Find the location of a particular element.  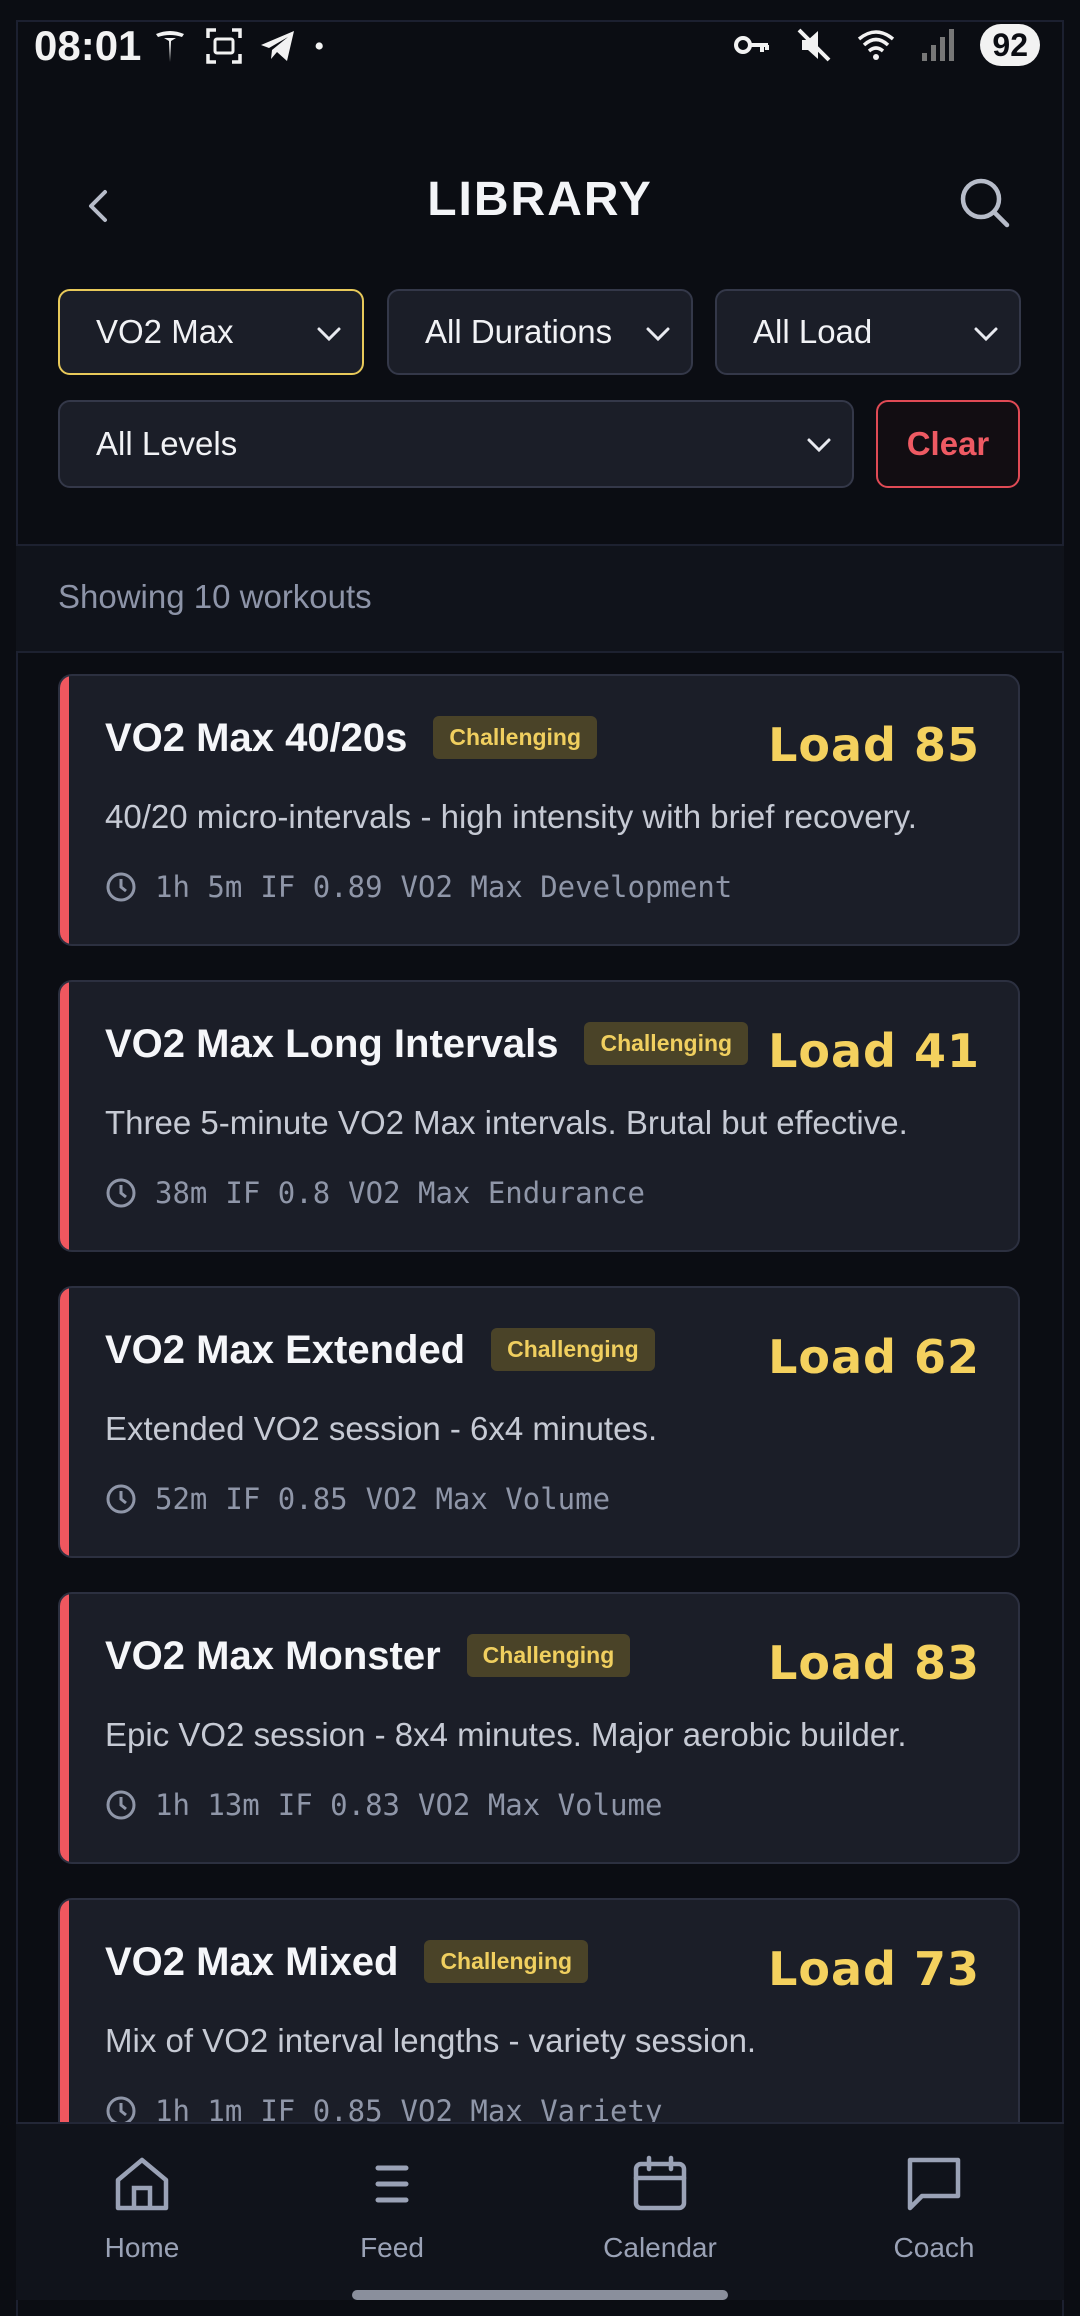

workout-intensity-factor: IF 0.89 is located at coordinates (321, 887).